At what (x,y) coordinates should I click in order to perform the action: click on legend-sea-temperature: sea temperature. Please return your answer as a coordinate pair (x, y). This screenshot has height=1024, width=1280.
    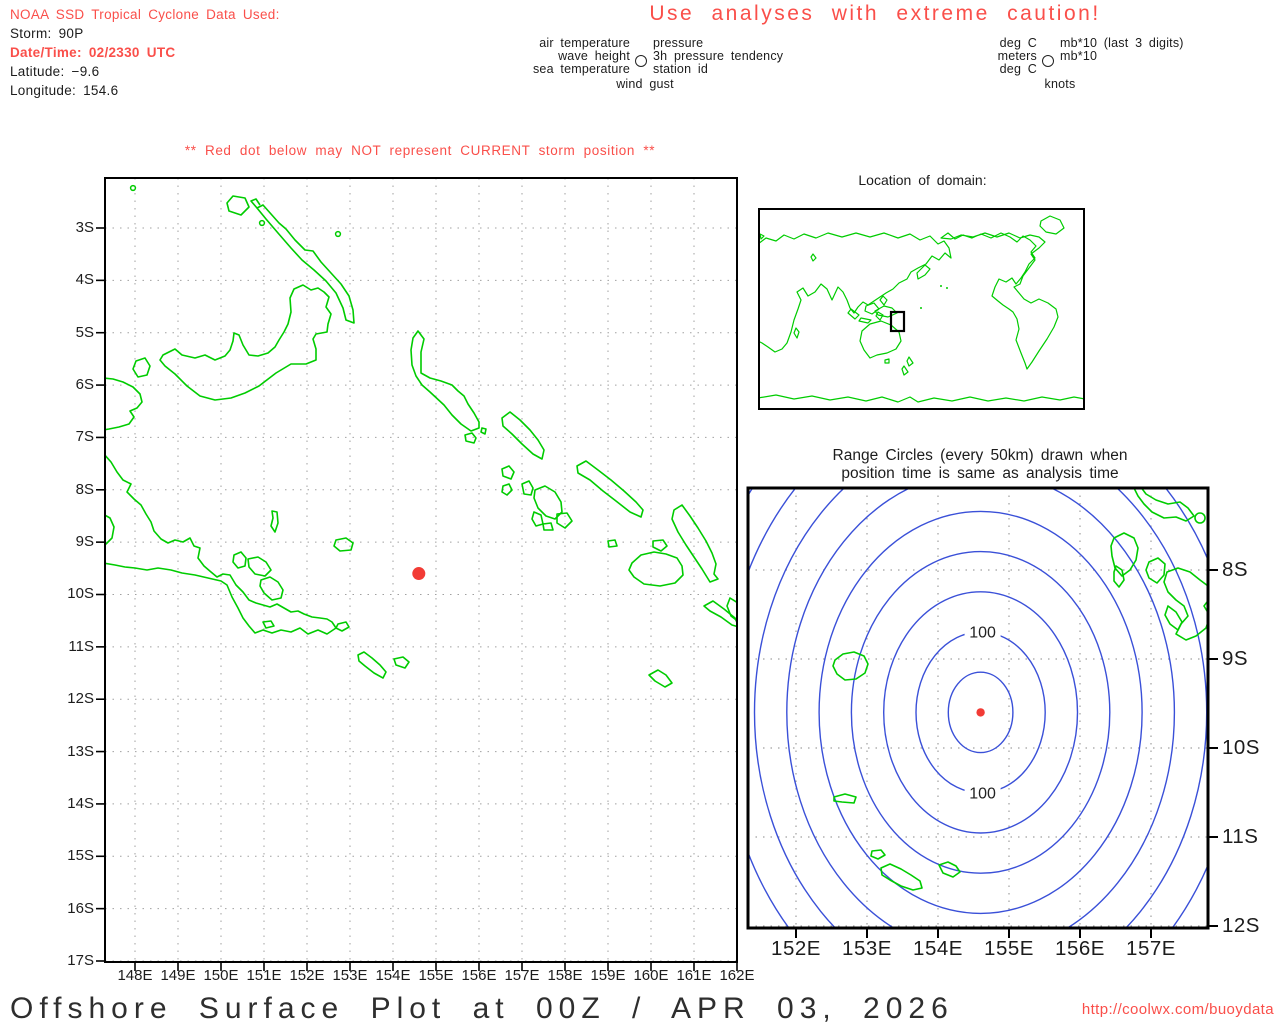
    Looking at the image, I should click on (581, 68).